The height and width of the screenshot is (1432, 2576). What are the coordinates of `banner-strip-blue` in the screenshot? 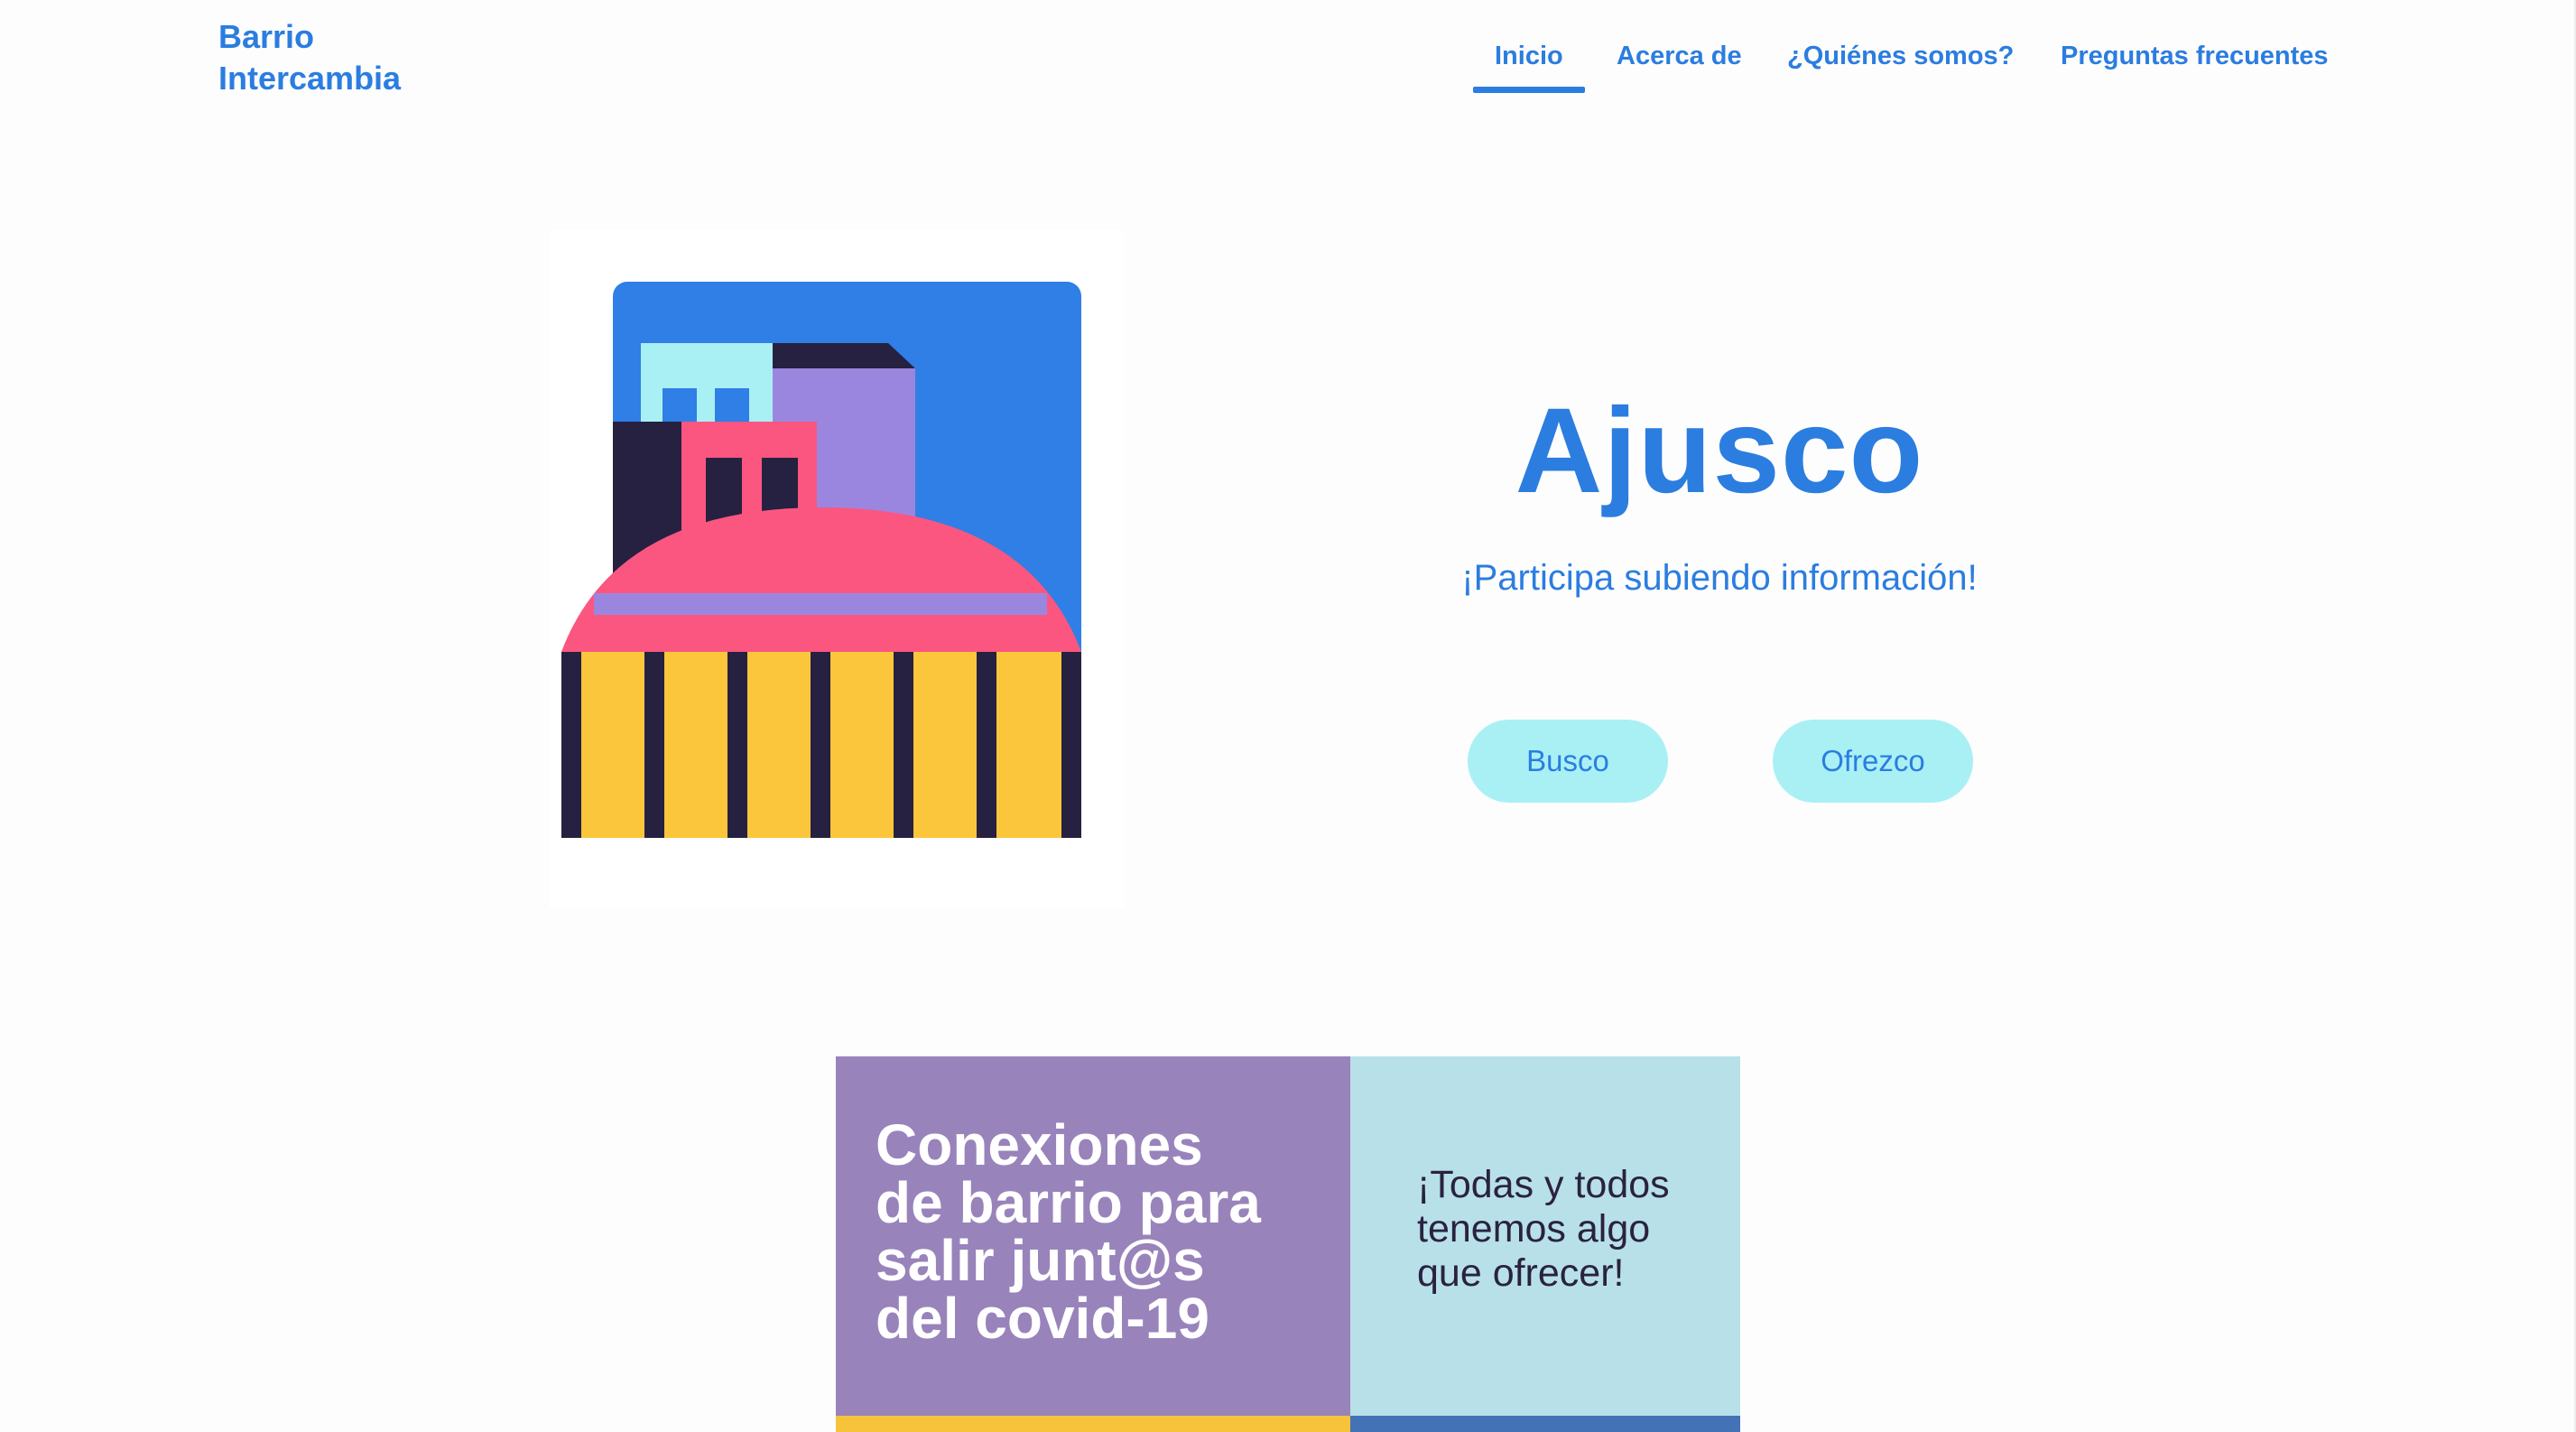 It's located at (1545, 1424).